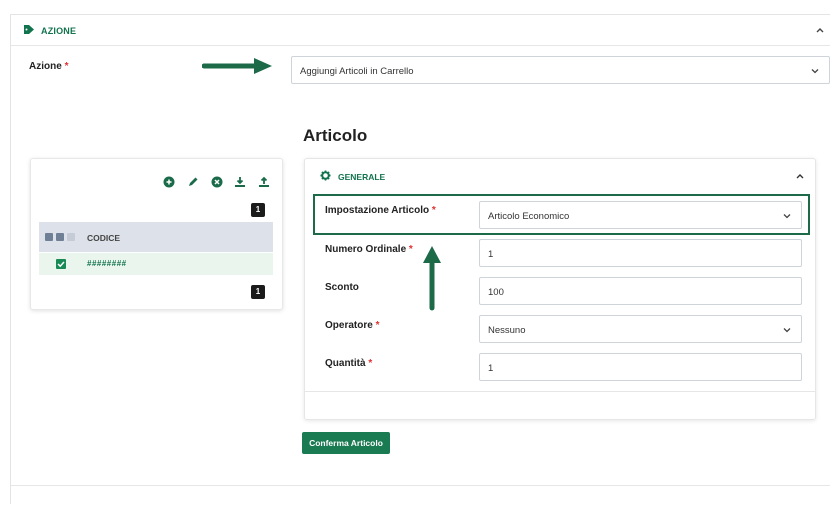 This screenshot has height=507, width=830. What do you see at coordinates (560, 176) in the screenshot?
I see `generale-card-header: GENERALE` at bounding box center [560, 176].